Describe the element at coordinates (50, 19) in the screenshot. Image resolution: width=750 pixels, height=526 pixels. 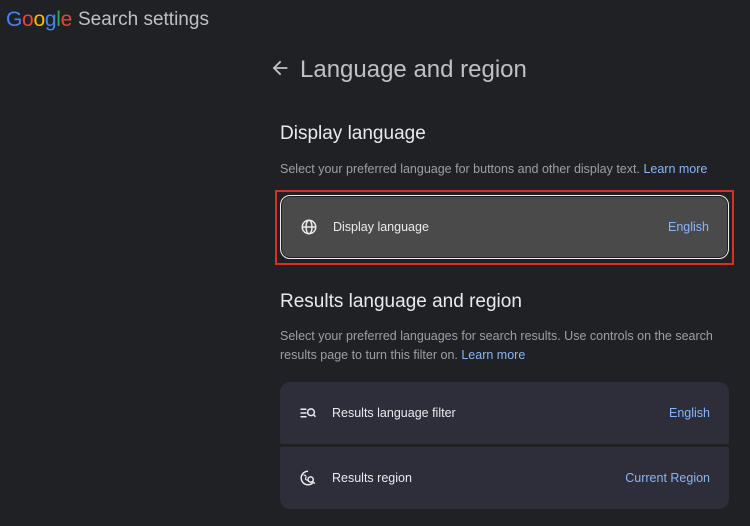
I see `logo-letter: g` at that location.